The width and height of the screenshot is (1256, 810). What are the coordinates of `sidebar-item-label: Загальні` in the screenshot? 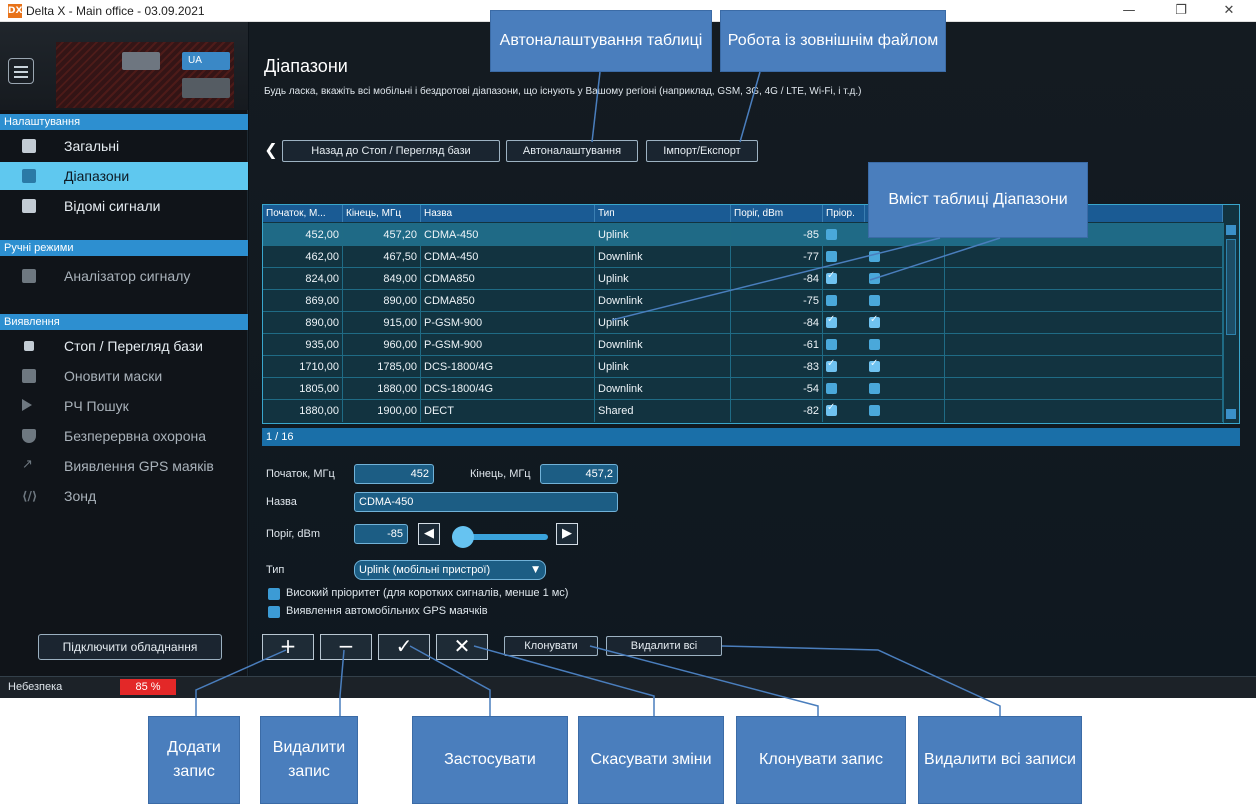 It's located at (92, 146).